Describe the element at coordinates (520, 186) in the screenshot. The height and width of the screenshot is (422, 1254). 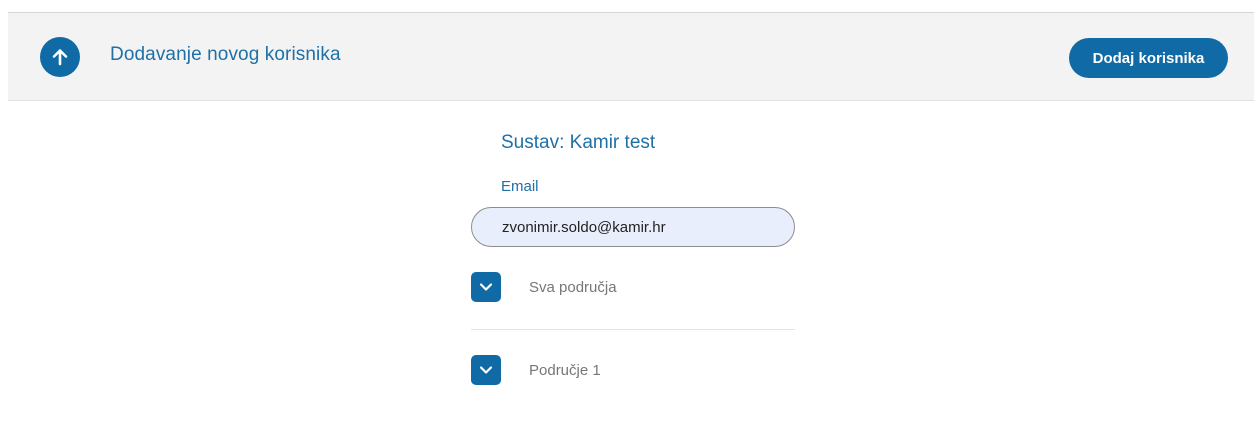
I see `email-label: Email` at that location.